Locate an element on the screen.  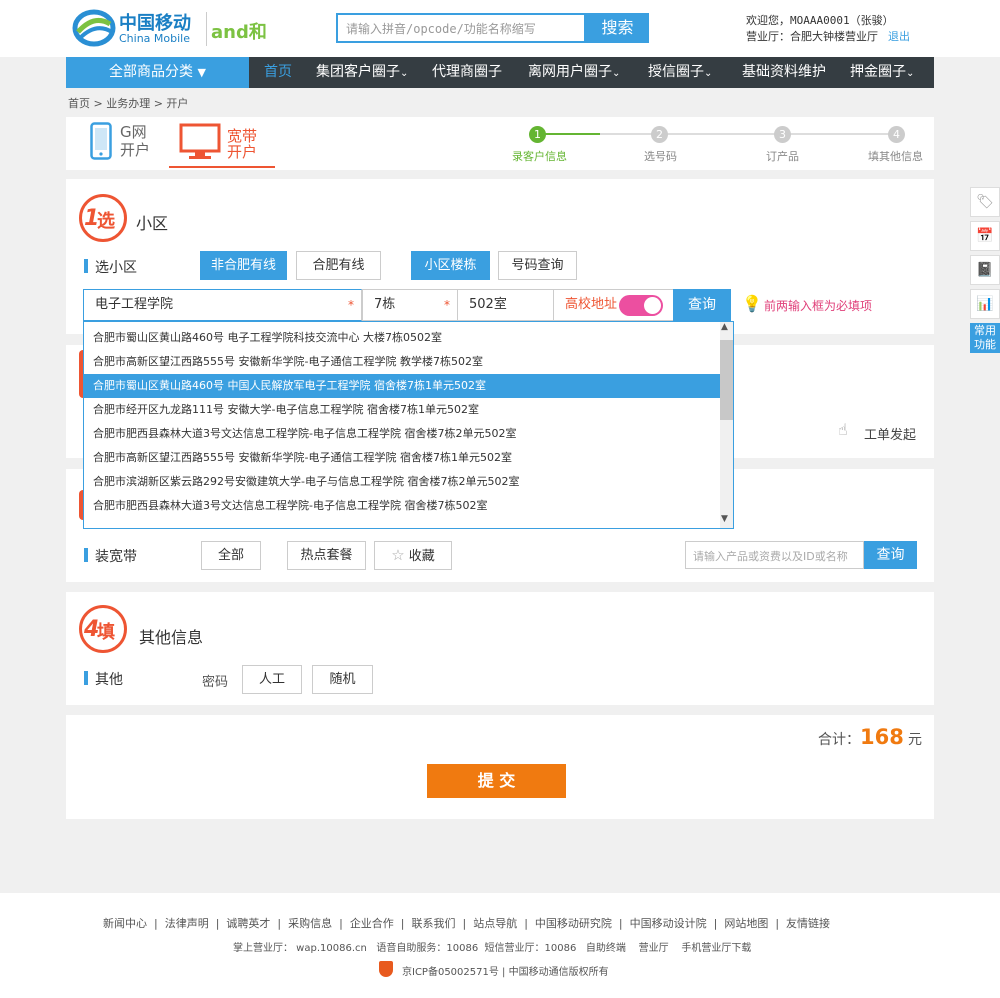
hefei-cable-button: 合肥有线 is located at coordinates (338, 265).